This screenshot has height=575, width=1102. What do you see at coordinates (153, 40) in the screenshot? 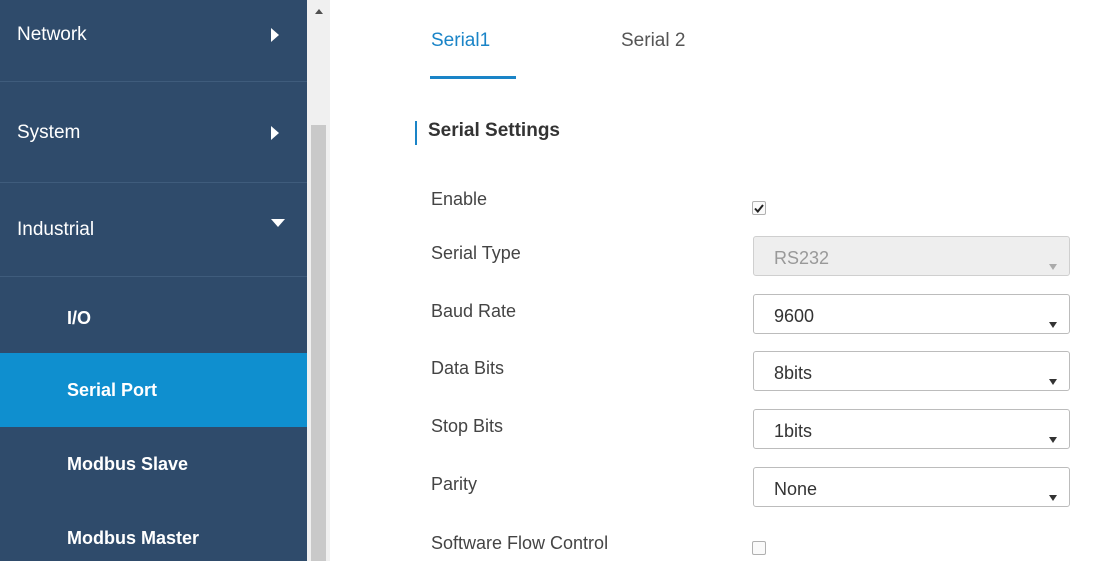
I see `sidebar-item-network: Network` at bounding box center [153, 40].